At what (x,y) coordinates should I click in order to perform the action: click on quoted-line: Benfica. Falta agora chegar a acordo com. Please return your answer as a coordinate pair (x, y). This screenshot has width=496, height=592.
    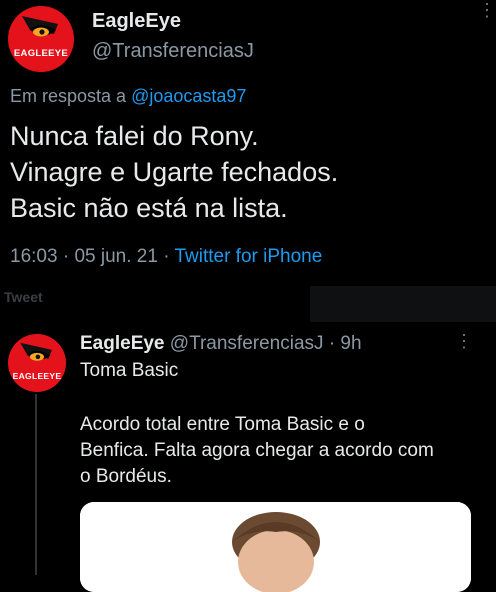
    Looking at the image, I should click on (257, 450).